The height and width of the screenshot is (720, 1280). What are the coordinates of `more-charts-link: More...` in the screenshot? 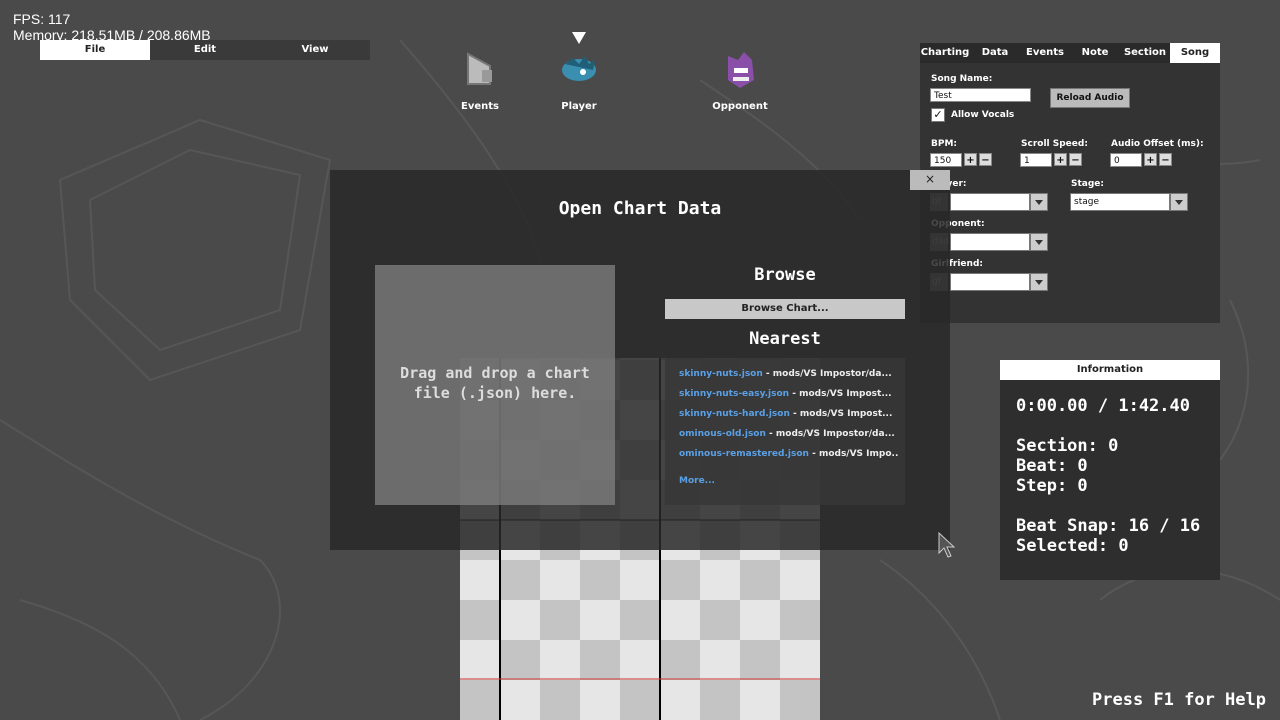 It's located at (697, 481).